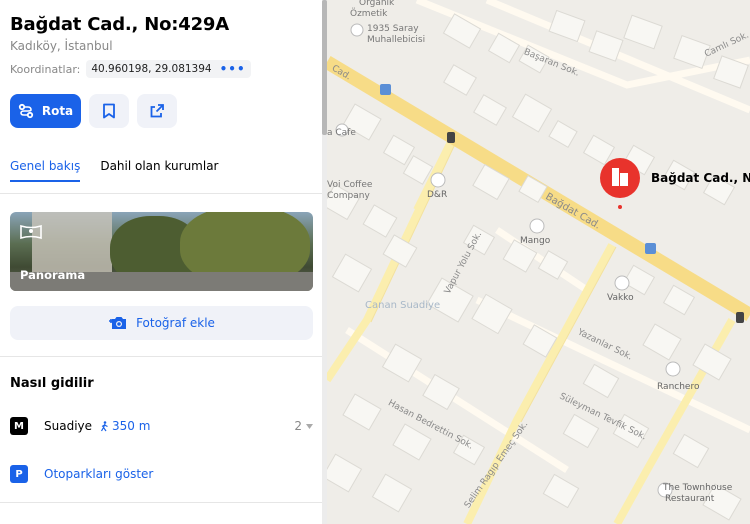  I want to click on metro-distance-value: 350 m, so click(131, 426).